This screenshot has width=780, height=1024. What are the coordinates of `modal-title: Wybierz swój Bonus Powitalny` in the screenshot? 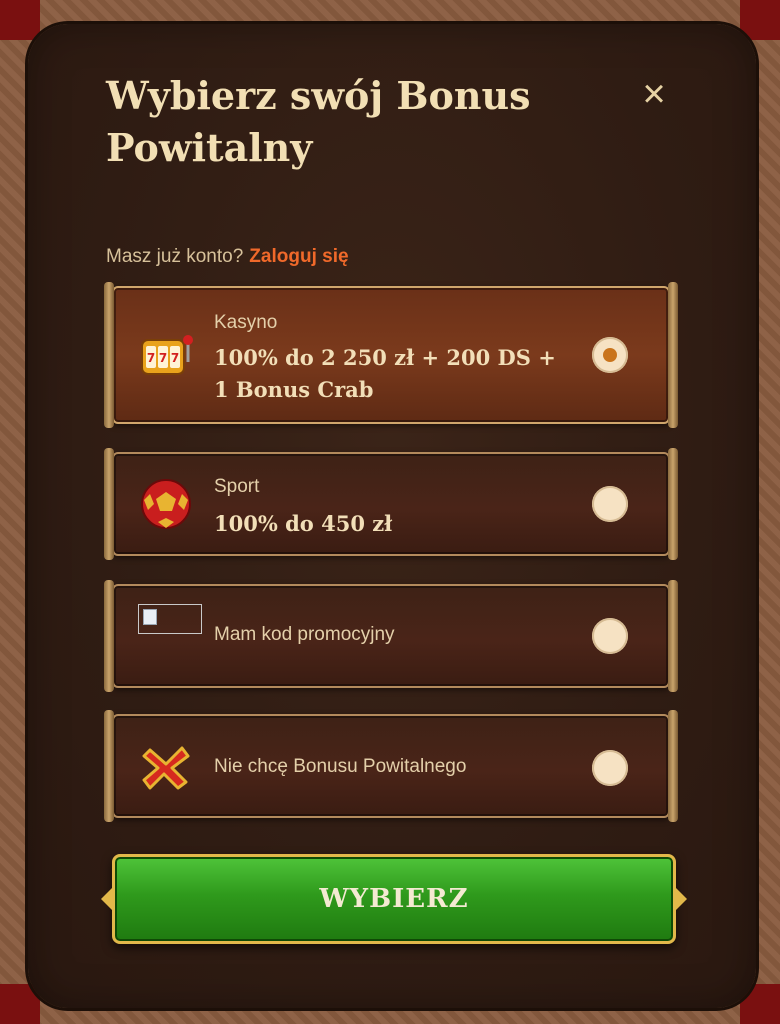 It's located at (318, 121).